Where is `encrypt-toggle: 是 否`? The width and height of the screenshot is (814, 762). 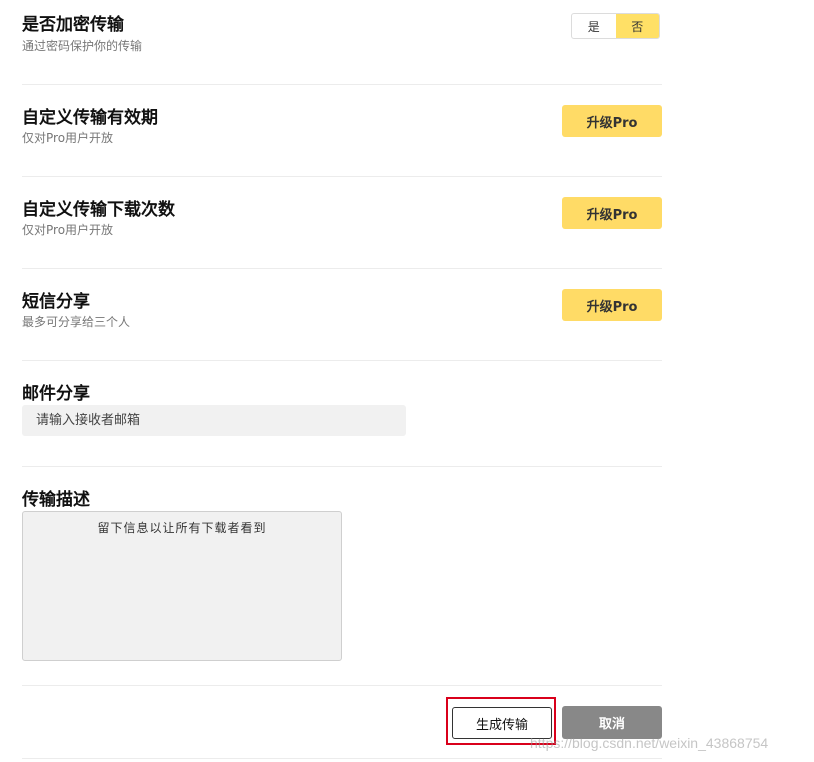
encrypt-toggle: 是 否 is located at coordinates (615, 26).